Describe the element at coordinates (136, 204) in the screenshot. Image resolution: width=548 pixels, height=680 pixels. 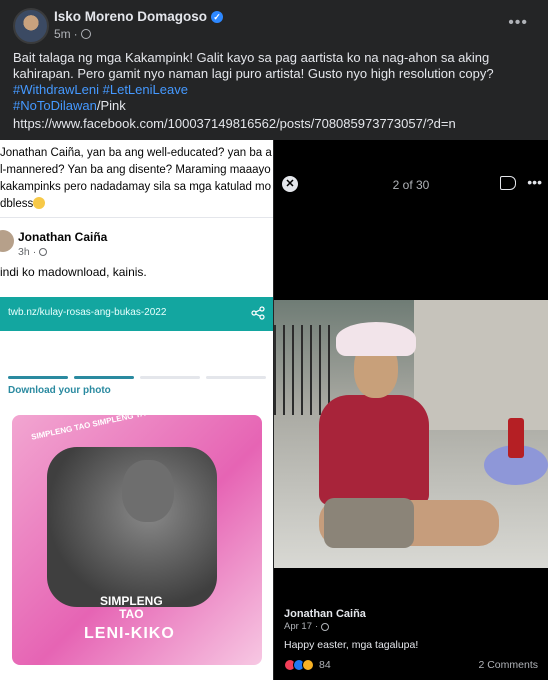
I see `comment-line-4: dbless` at that location.